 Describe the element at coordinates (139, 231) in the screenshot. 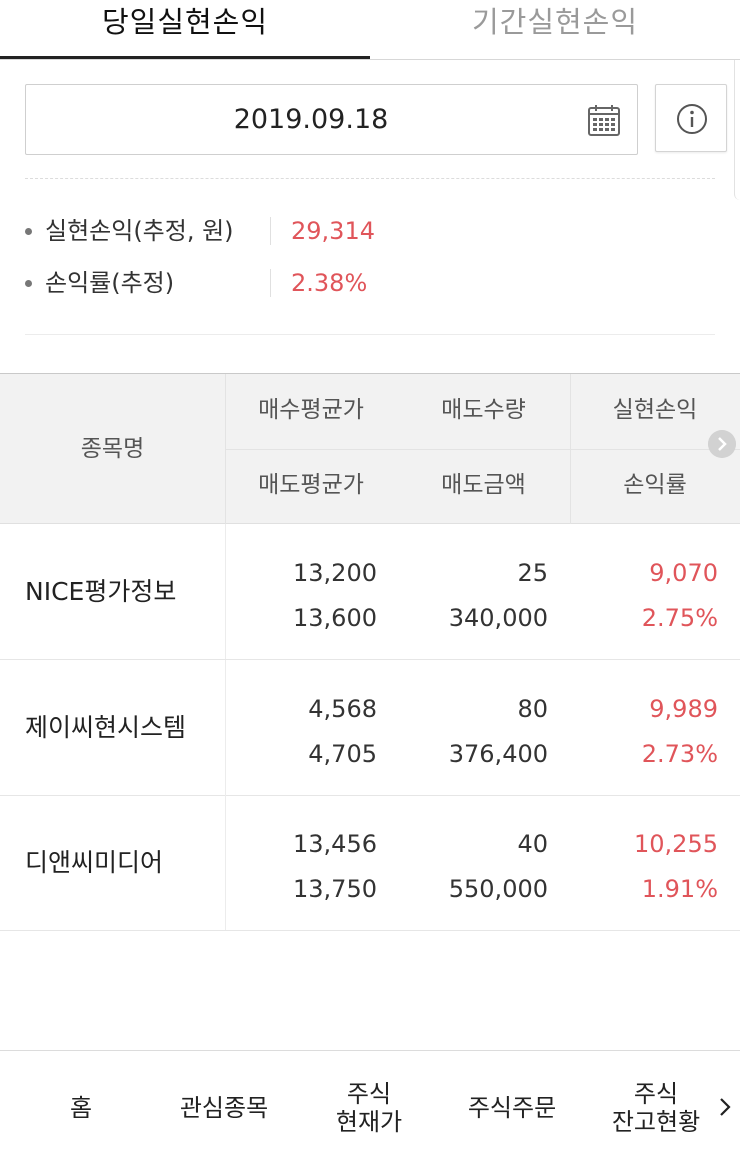

I see `summary-label: 실현손익(추정, 원)` at that location.